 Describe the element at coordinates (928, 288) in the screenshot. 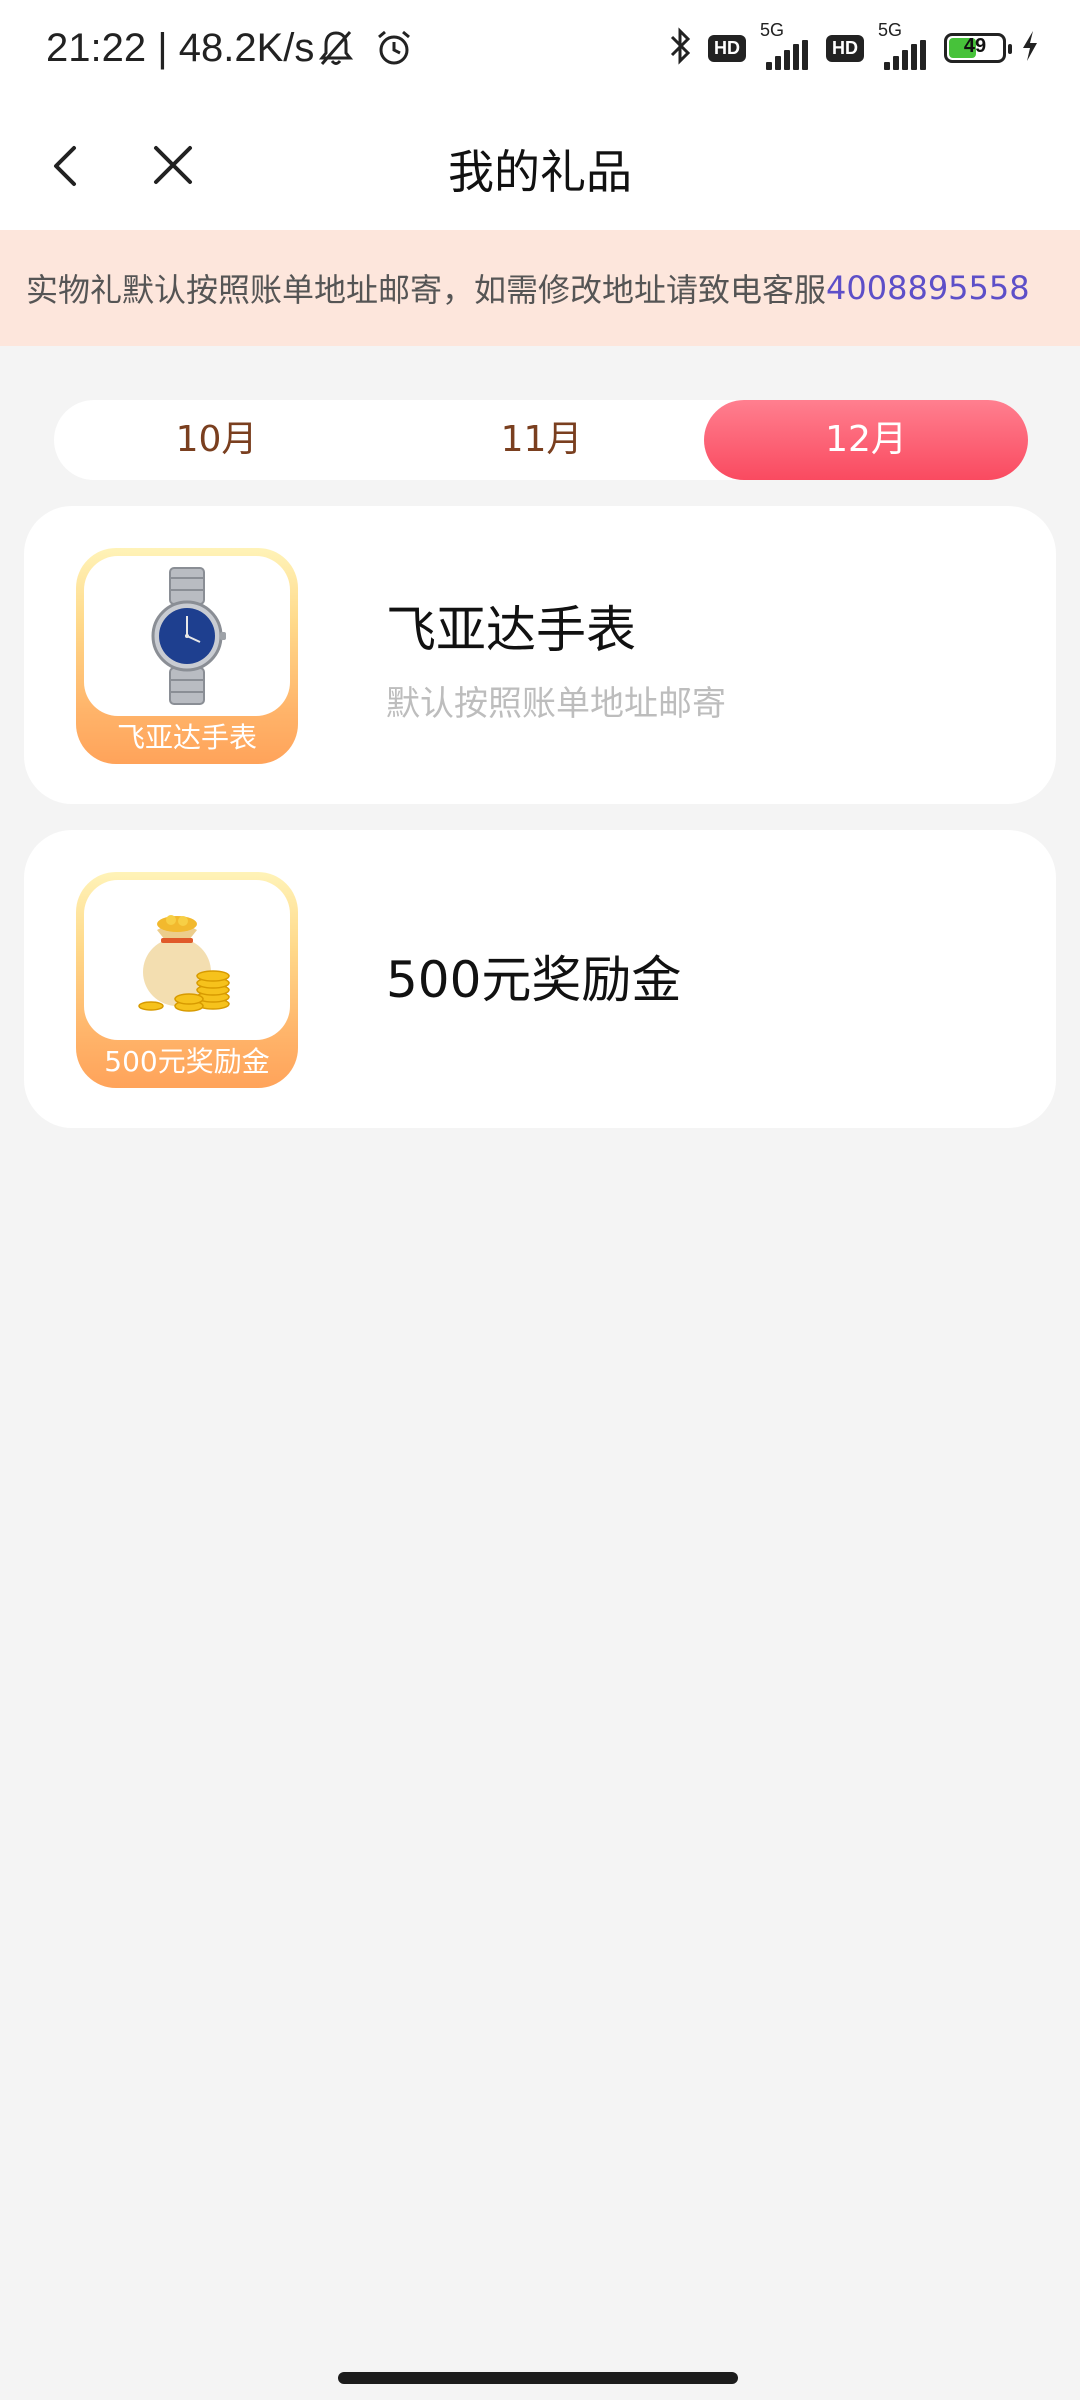

I see `customer-service-phone-link: 4008895558` at that location.